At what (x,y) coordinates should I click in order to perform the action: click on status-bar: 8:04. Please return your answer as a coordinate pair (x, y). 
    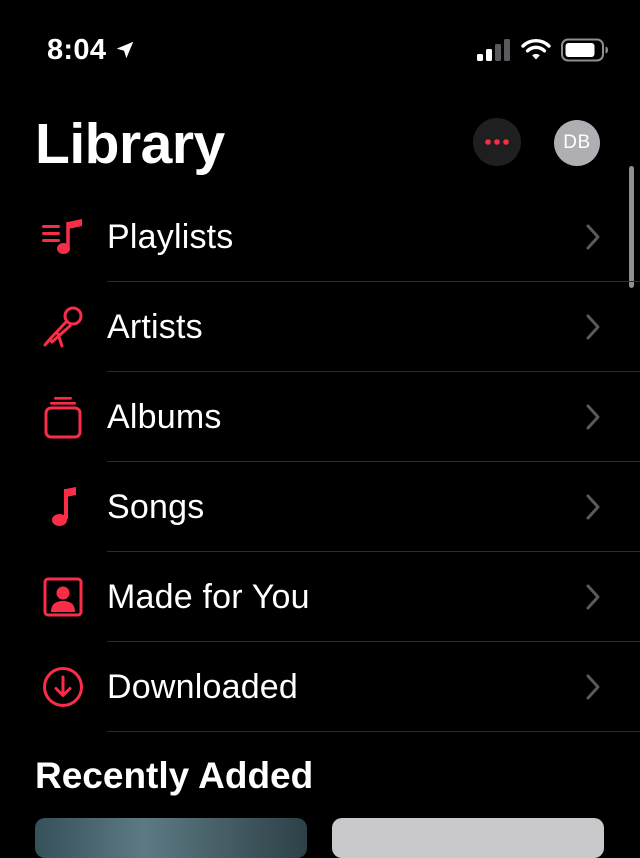
    Looking at the image, I should click on (320, 50).